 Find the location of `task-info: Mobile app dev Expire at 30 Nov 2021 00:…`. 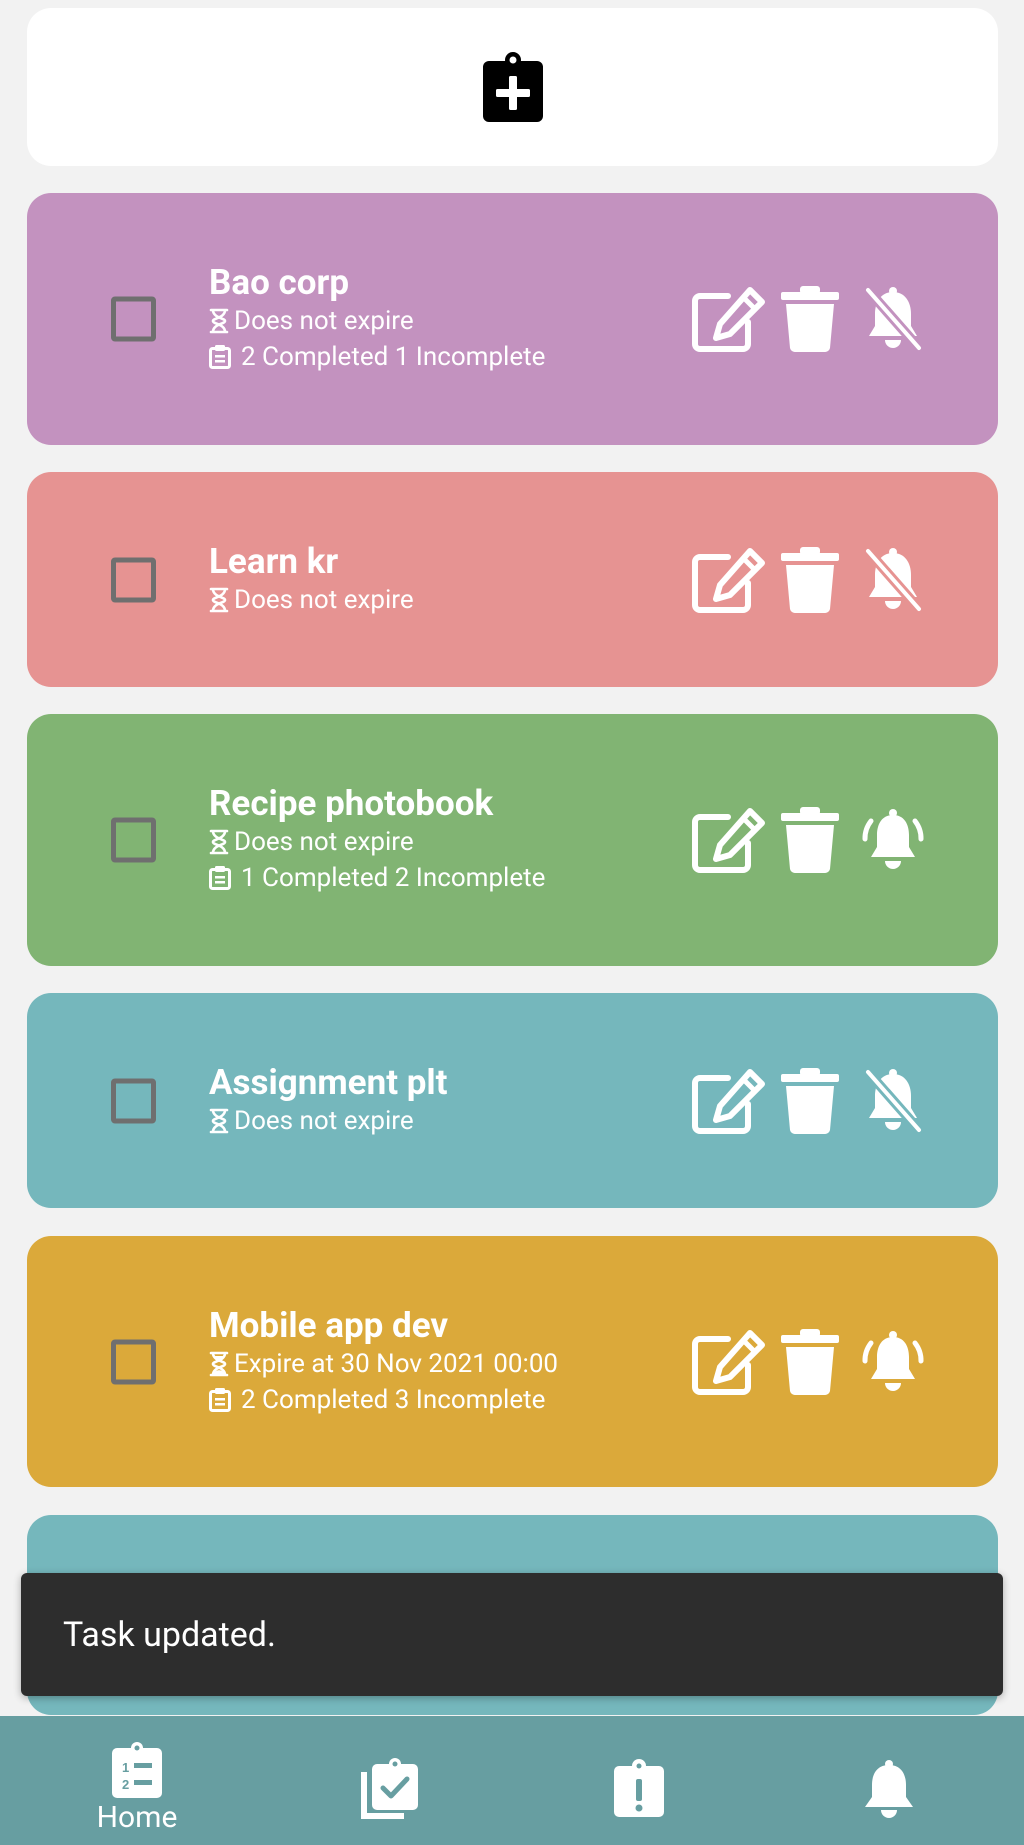

task-info: Mobile app dev Expire at 30 Nov 2021 00:… is located at coordinates (383, 1361).